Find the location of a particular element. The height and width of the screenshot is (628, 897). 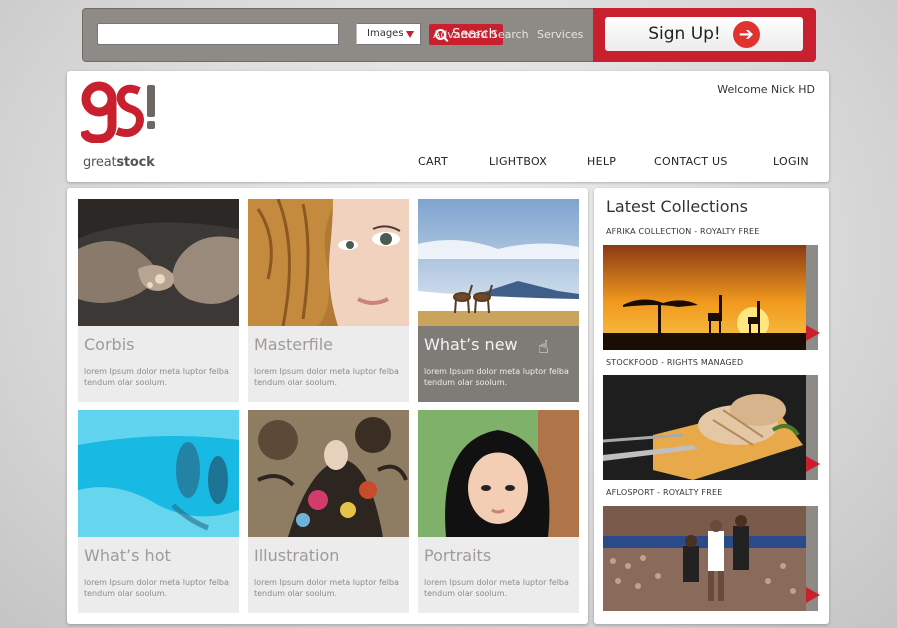

logo-wordmark: greatstock is located at coordinates (119, 162).